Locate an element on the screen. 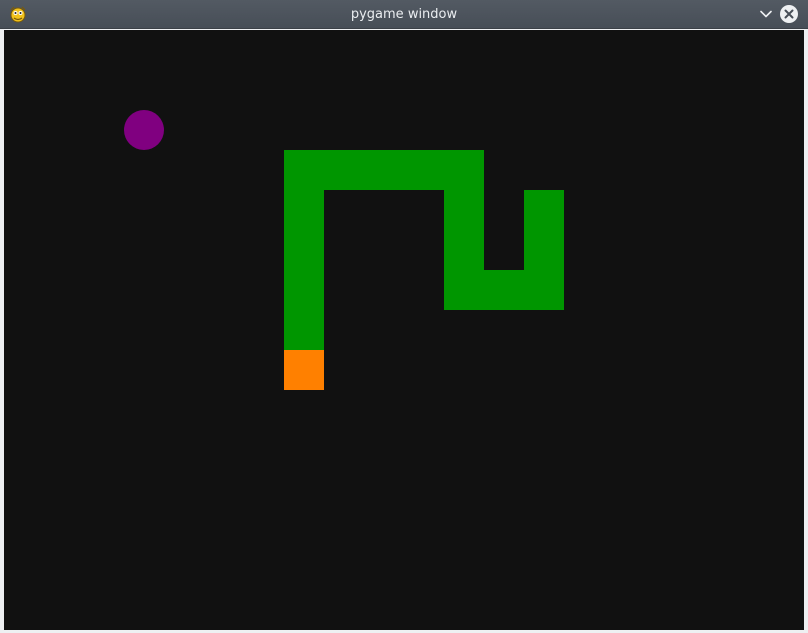 This screenshot has width=808, height=633. window-titlebar: pygame window is located at coordinates (404, 14).